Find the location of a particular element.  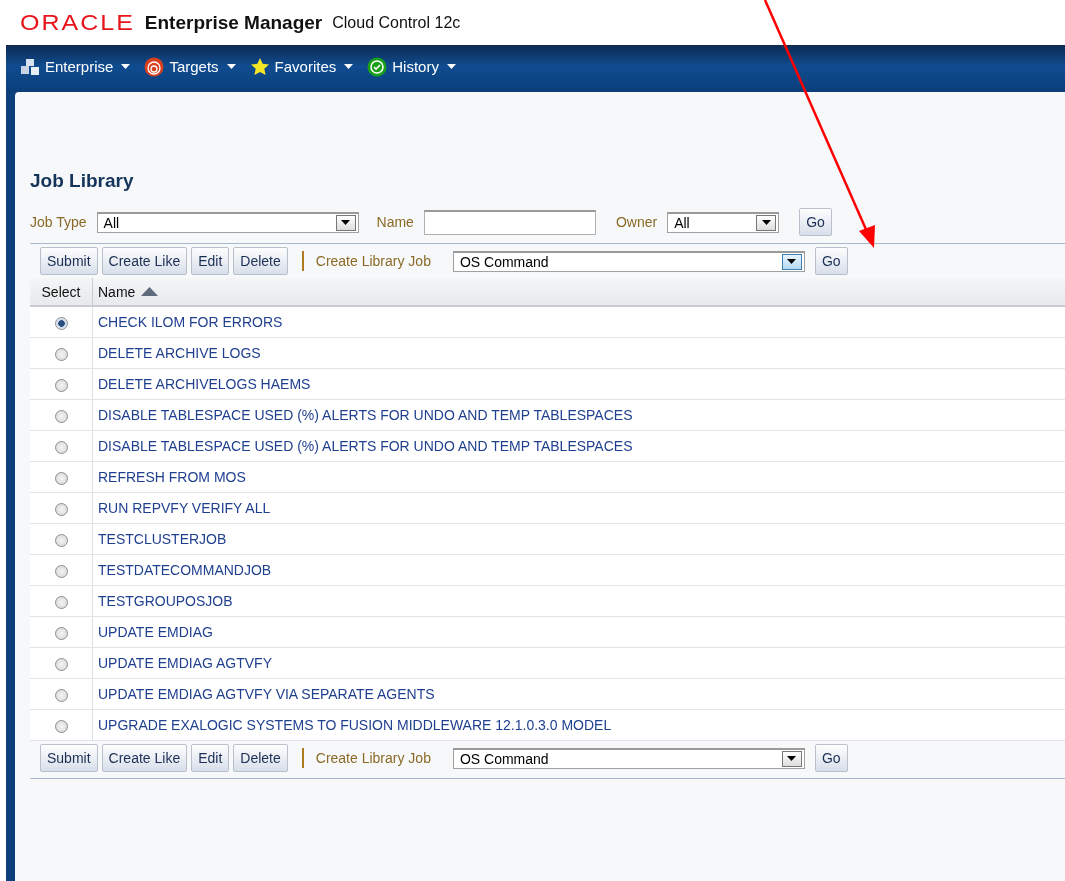

page-title: Job Library is located at coordinates (82, 181).